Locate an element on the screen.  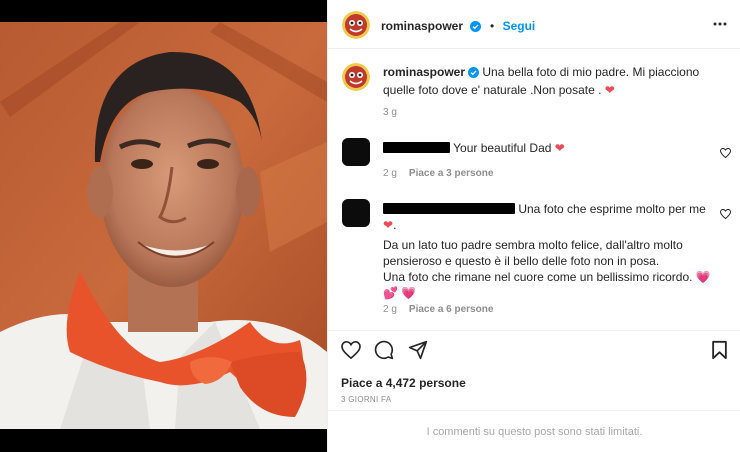
post-actions-section: Piace a 4,472 persone 3 GIORNI FA is located at coordinates (534, 370).